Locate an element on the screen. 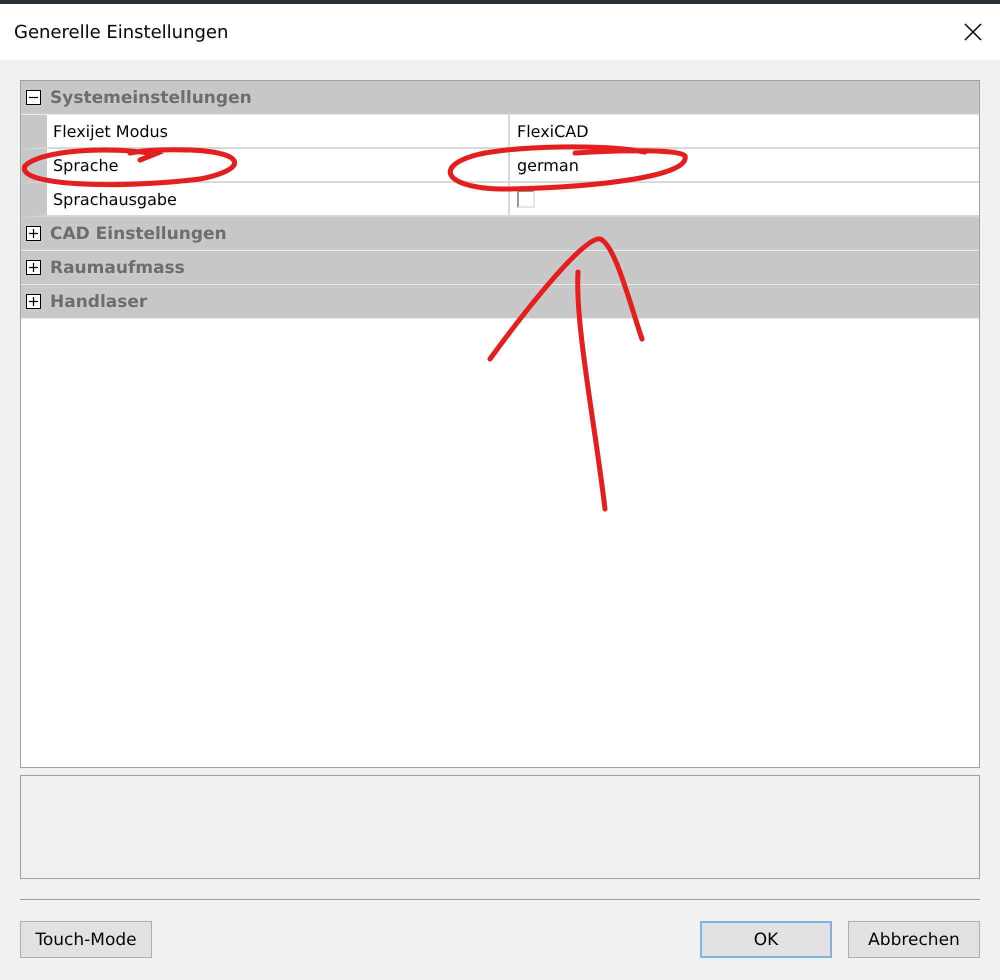 The width and height of the screenshot is (1000, 980). category-label: Handlaser is located at coordinates (99, 302).